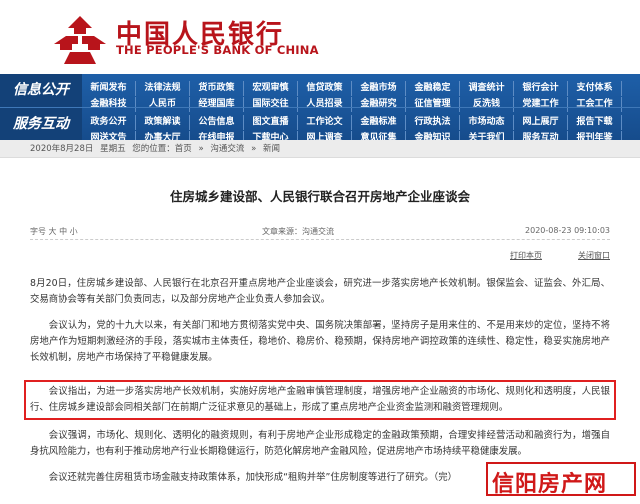 The height and width of the screenshot is (504, 640). Describe the element at coordinates (217, 50) in the screenshot. I see `logo-english-name: THE PEOPLE'S BANK OF CHINA` at that location.